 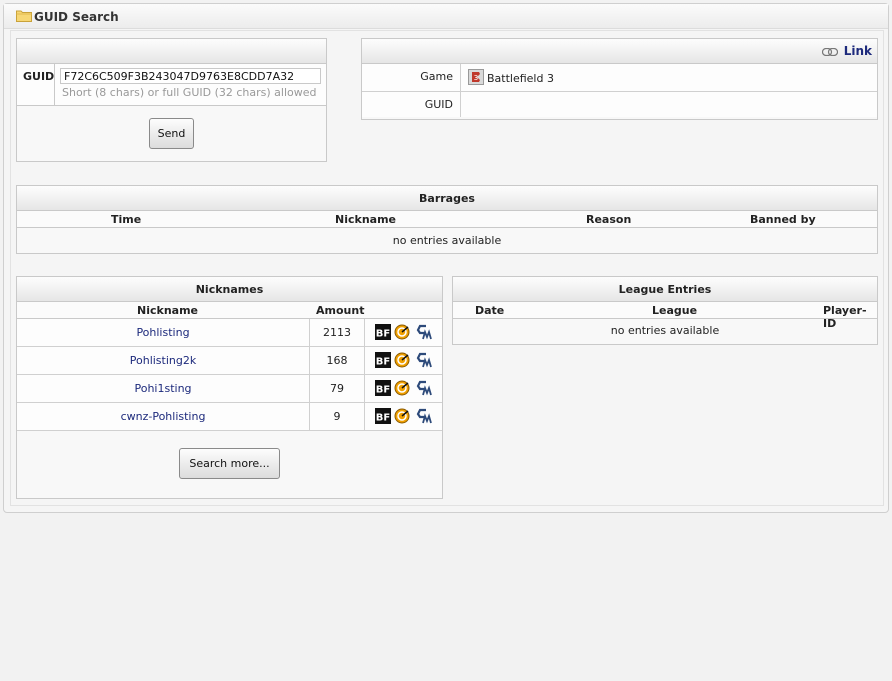 I want to click on amount-value: 9, so click(x=337, y=416).